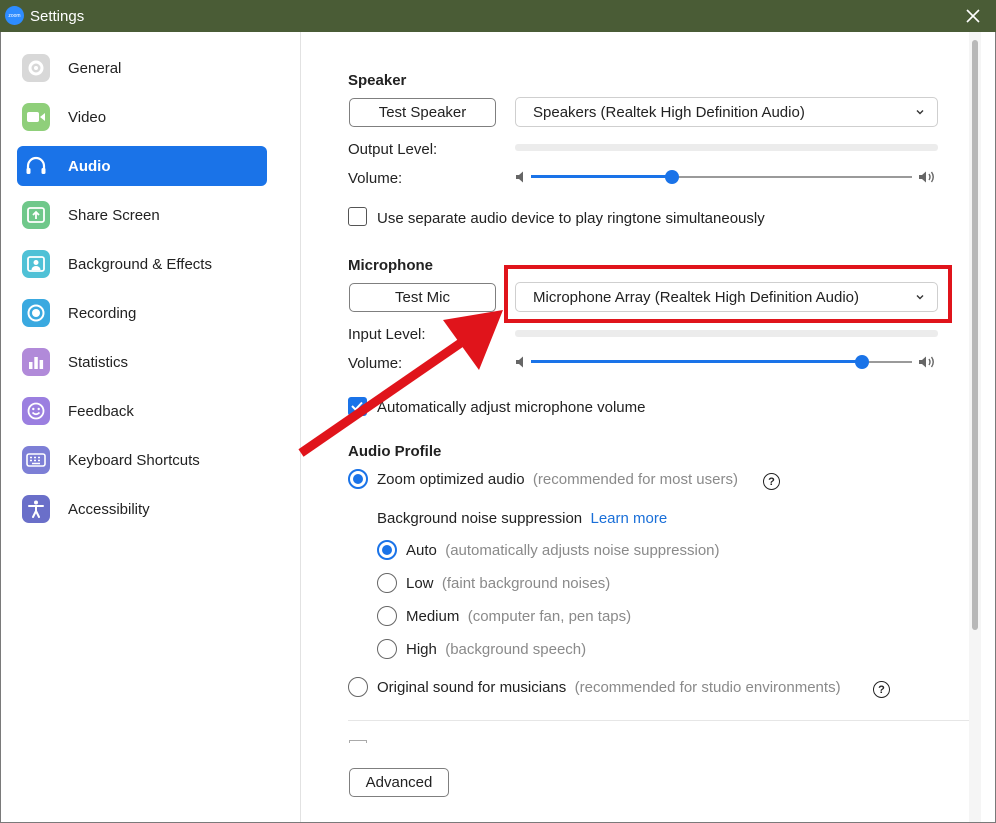  I want to click on noise-low-text: Low, so click(420, 583).